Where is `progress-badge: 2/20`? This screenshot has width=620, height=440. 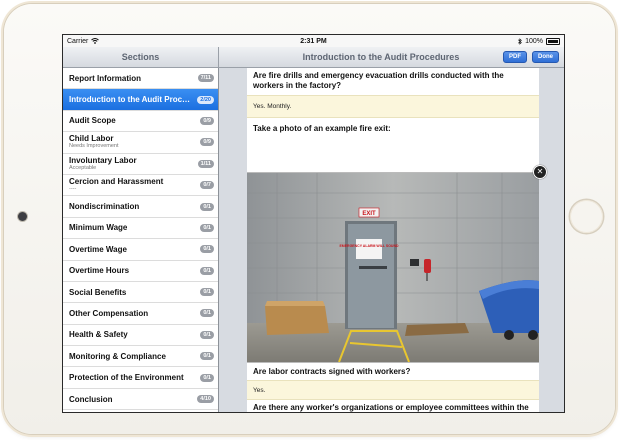 progress-badge: 2/20 is located at coordinates (205, 99).